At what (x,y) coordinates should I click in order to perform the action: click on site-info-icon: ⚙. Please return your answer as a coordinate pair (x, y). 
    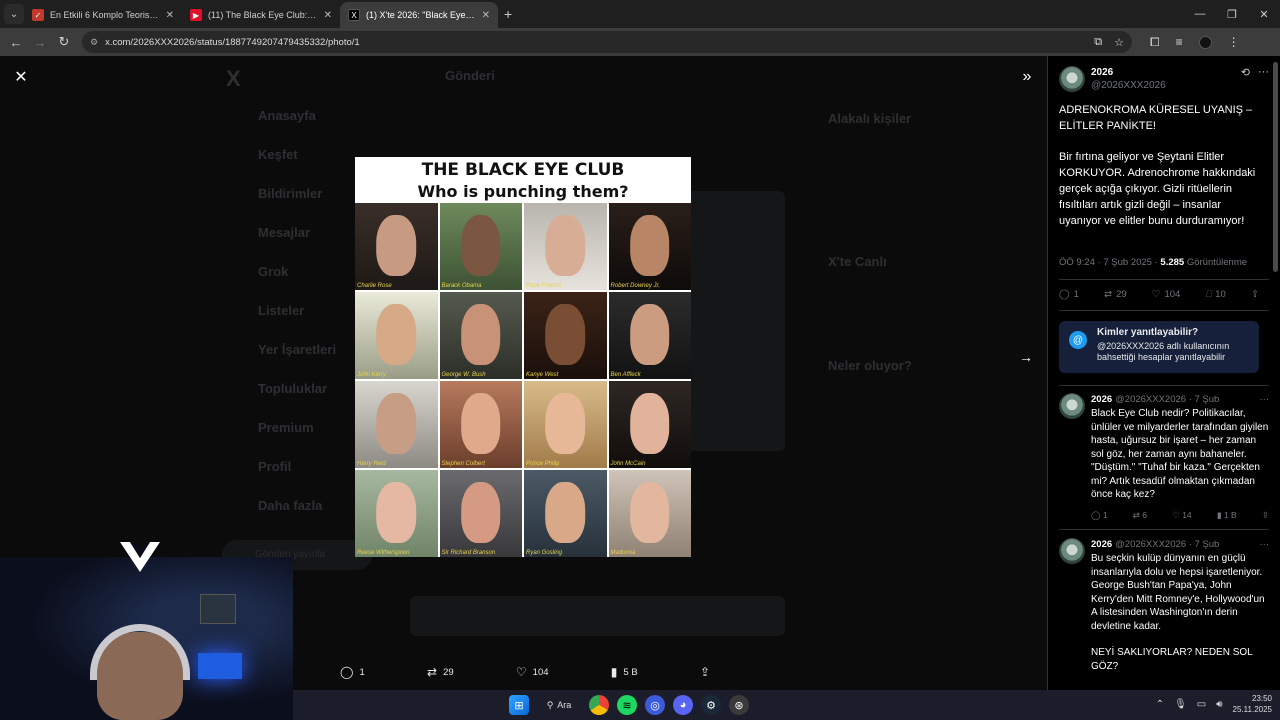
    Looking at the image, I should click on (94, 42).